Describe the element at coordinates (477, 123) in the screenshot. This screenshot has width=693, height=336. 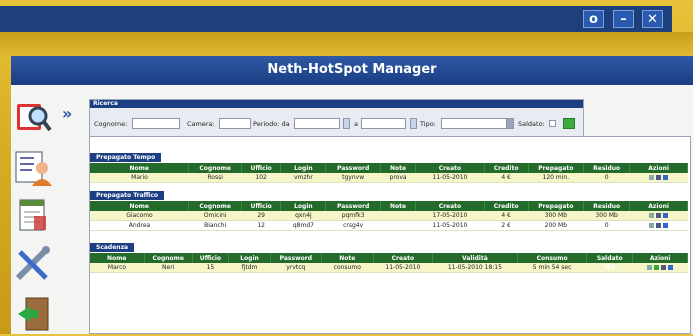
I see `tipo-select` at that location.